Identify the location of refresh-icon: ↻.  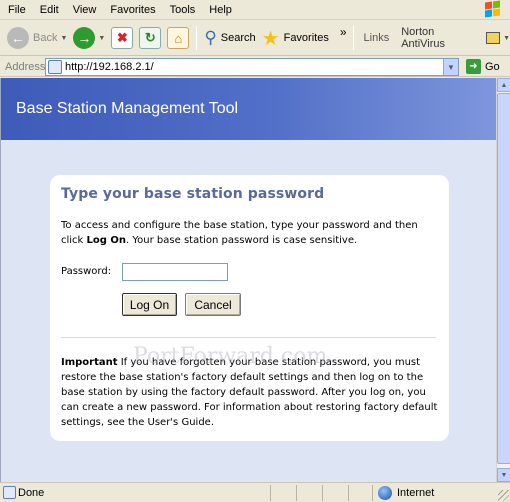
(150, 38).